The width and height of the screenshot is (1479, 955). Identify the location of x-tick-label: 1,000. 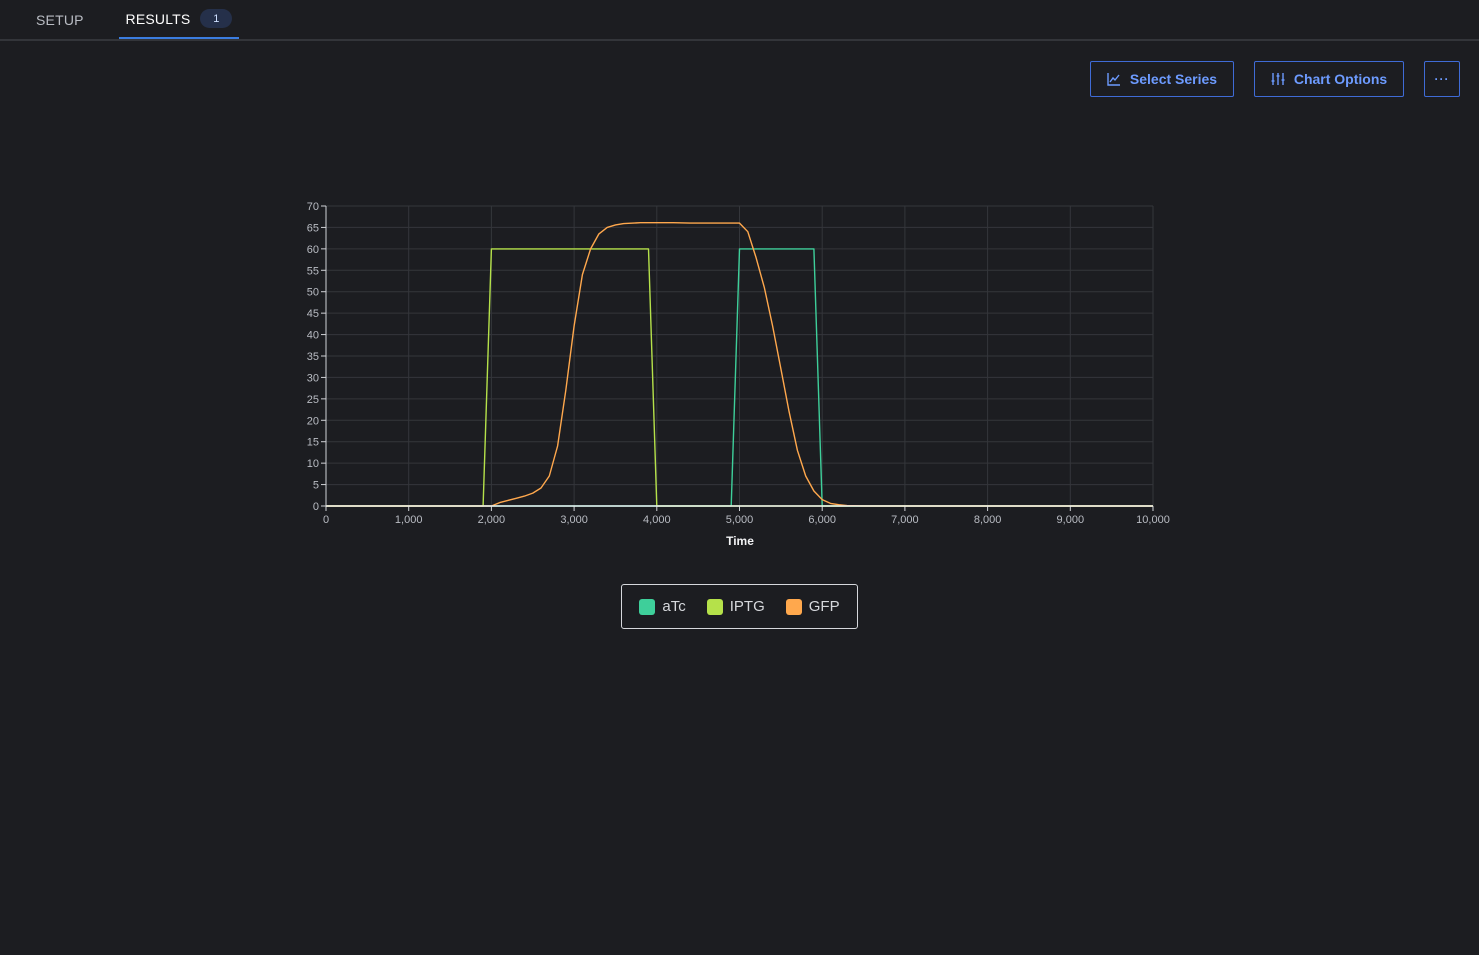
(409, 520).